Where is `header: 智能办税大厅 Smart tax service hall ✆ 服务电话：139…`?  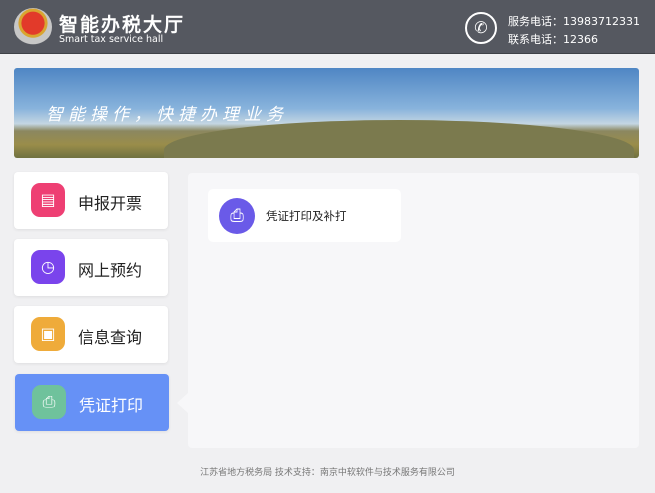
header: 智能办税大厅 Smart tax service hall ✆ 服务电话：139… is located at coordinates (327, 27).